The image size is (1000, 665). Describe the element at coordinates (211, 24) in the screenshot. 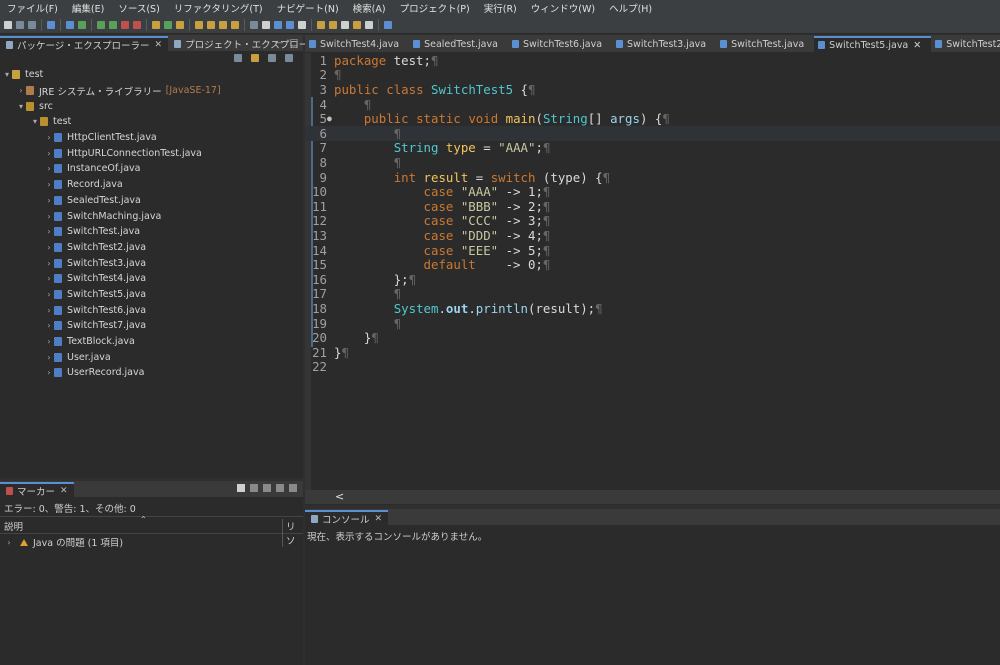

I see `open-task-icon` at that location.